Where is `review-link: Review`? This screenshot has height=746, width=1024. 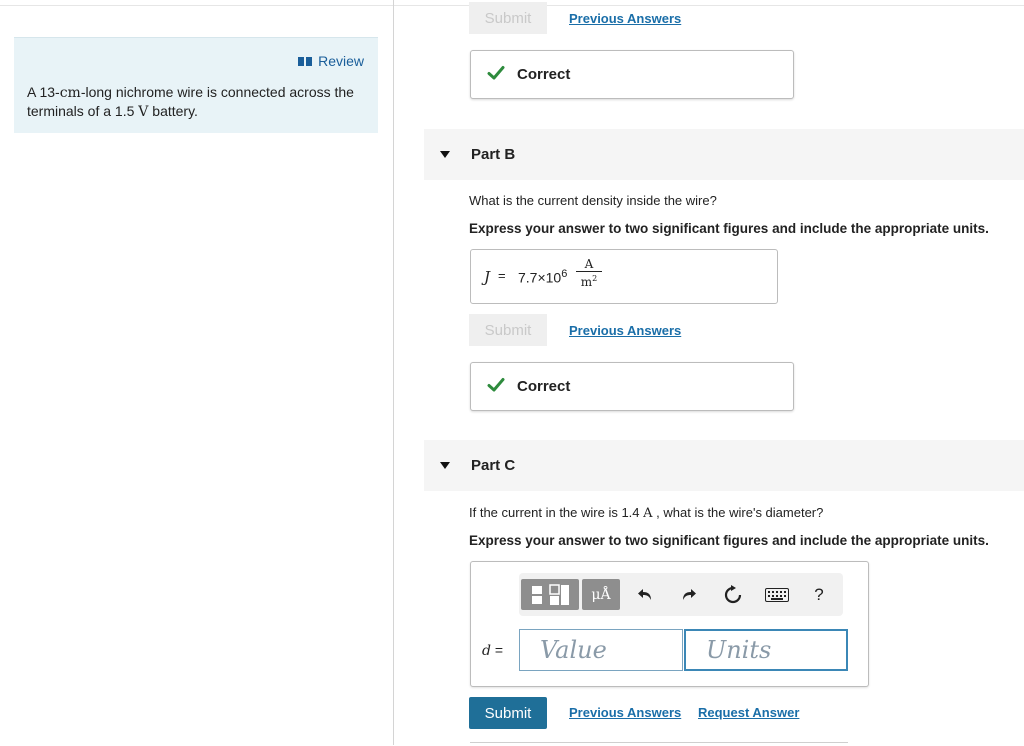 review-link: Review is located at coordinates (331, 61).